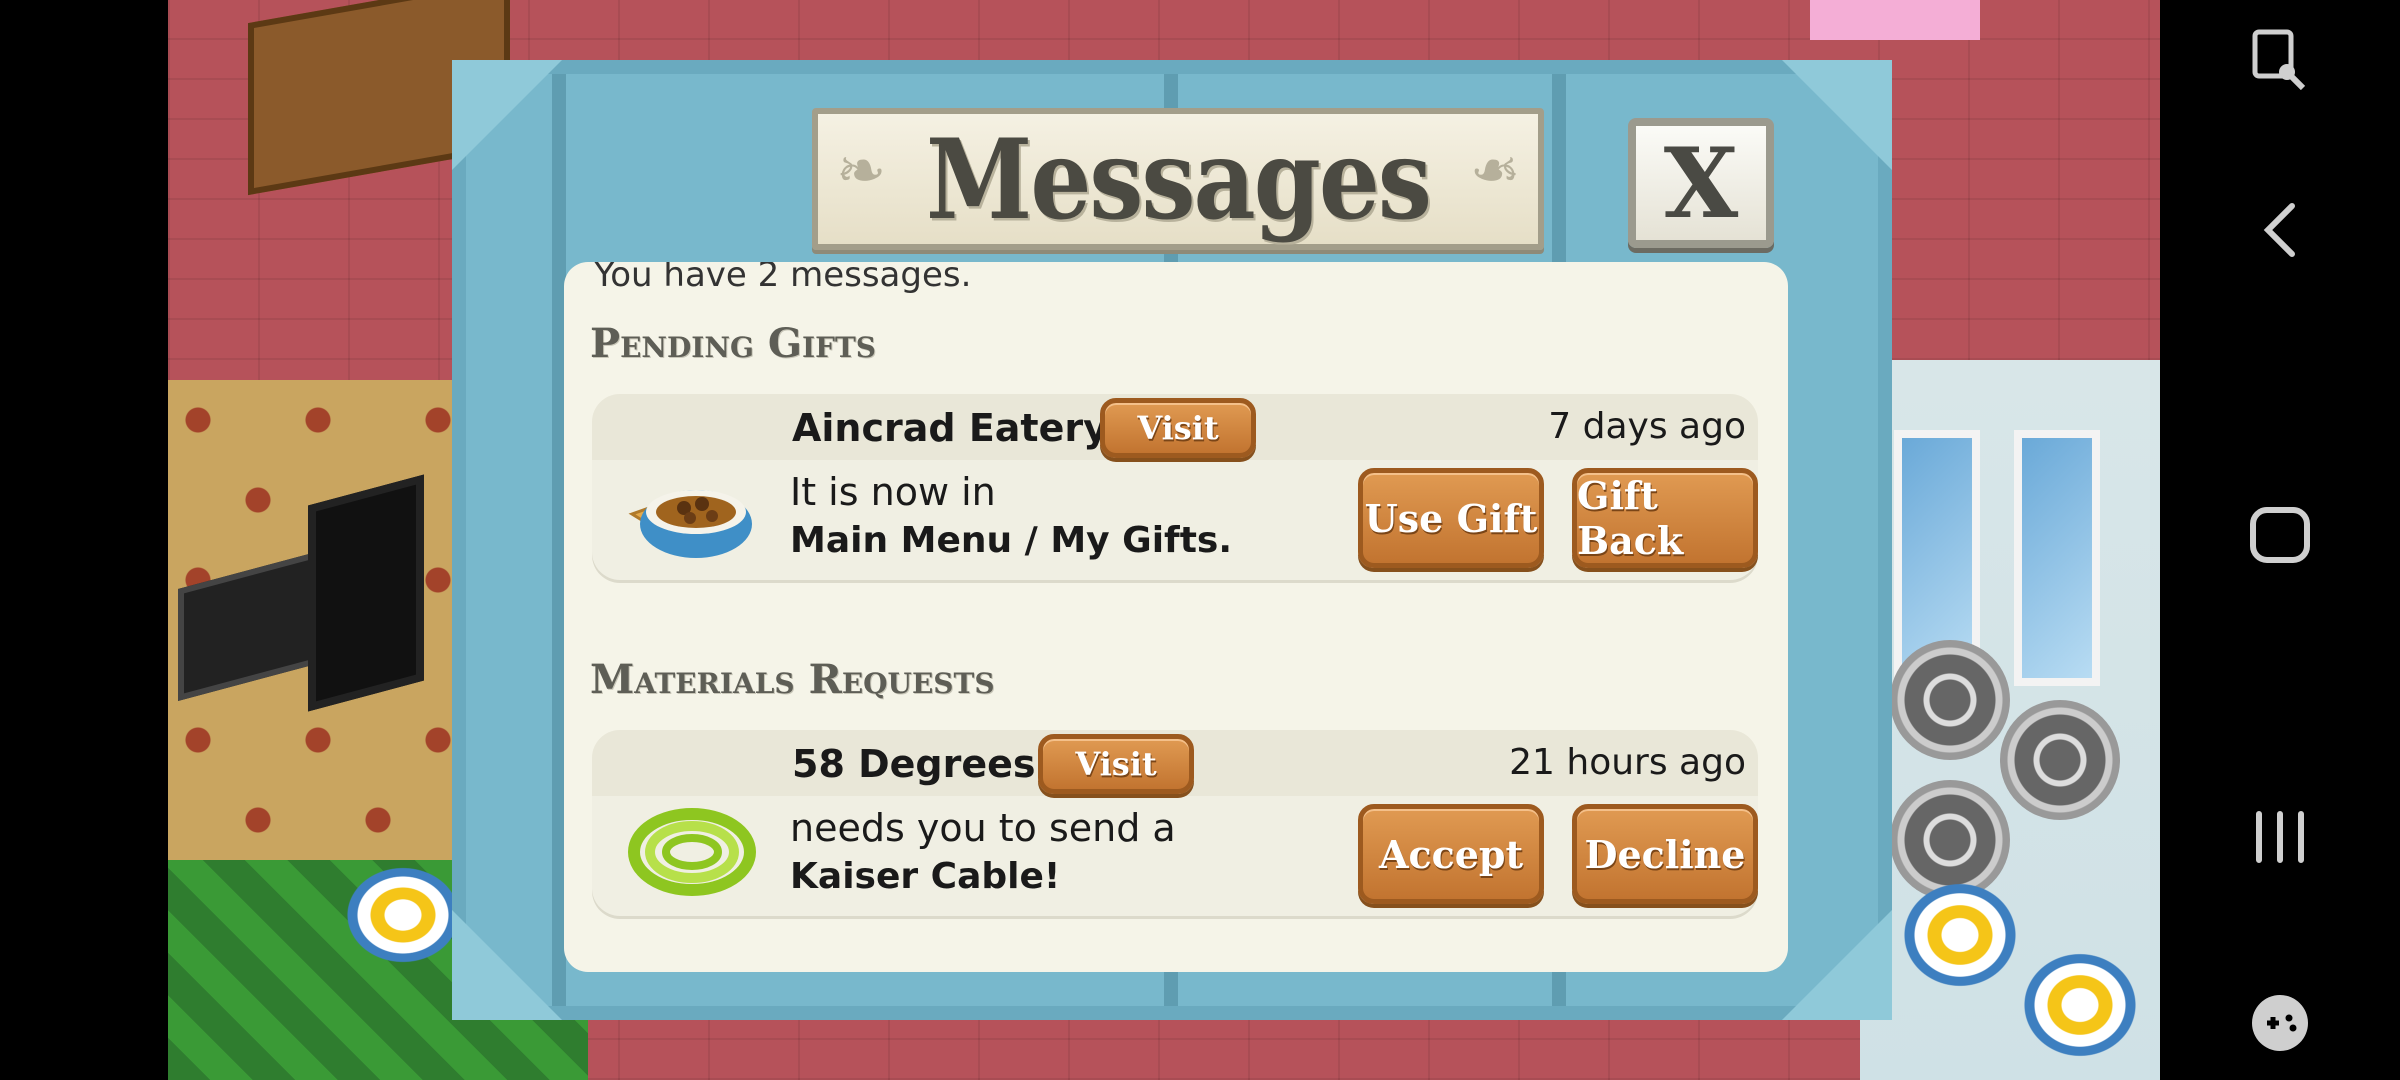 Image resolution: width=2400 pixels, height=1080 pixels. What do you see at coordinates (1451, 854) in the screenshot?
I see `accept-button: Accept` at bounding box center [1451, 854].